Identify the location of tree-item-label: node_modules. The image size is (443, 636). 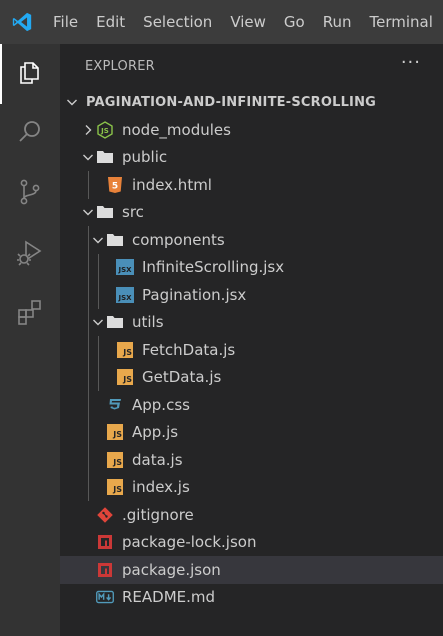
(176, 129).